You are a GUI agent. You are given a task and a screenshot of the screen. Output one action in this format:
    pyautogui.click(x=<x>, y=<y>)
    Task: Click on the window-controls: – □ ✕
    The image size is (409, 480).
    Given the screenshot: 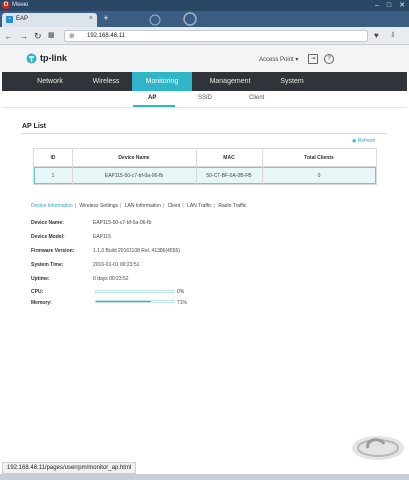 What is the action you would take?
    pyautogui.click(x=390, y=5)
    